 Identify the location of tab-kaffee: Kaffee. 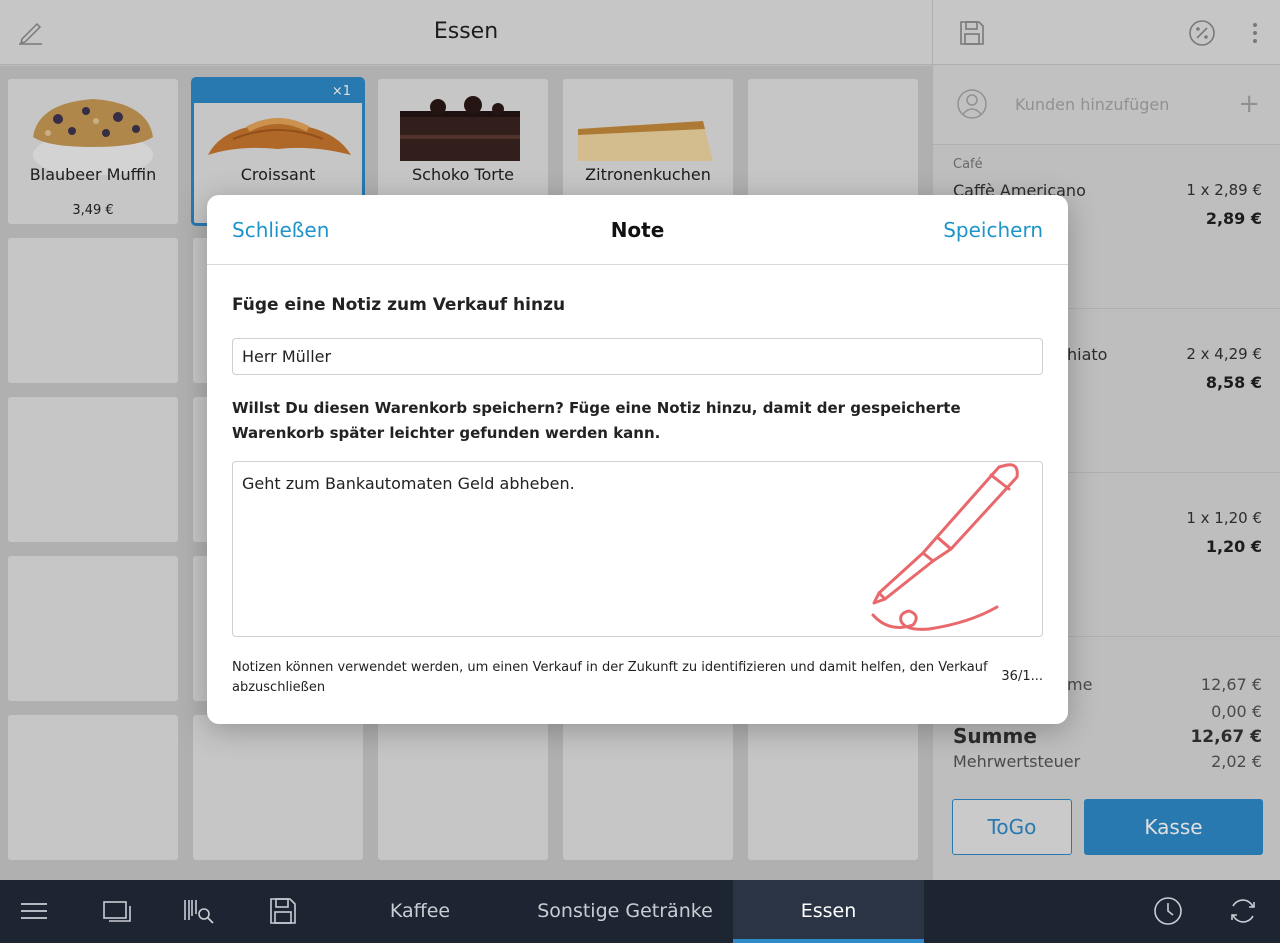
(420, 911).